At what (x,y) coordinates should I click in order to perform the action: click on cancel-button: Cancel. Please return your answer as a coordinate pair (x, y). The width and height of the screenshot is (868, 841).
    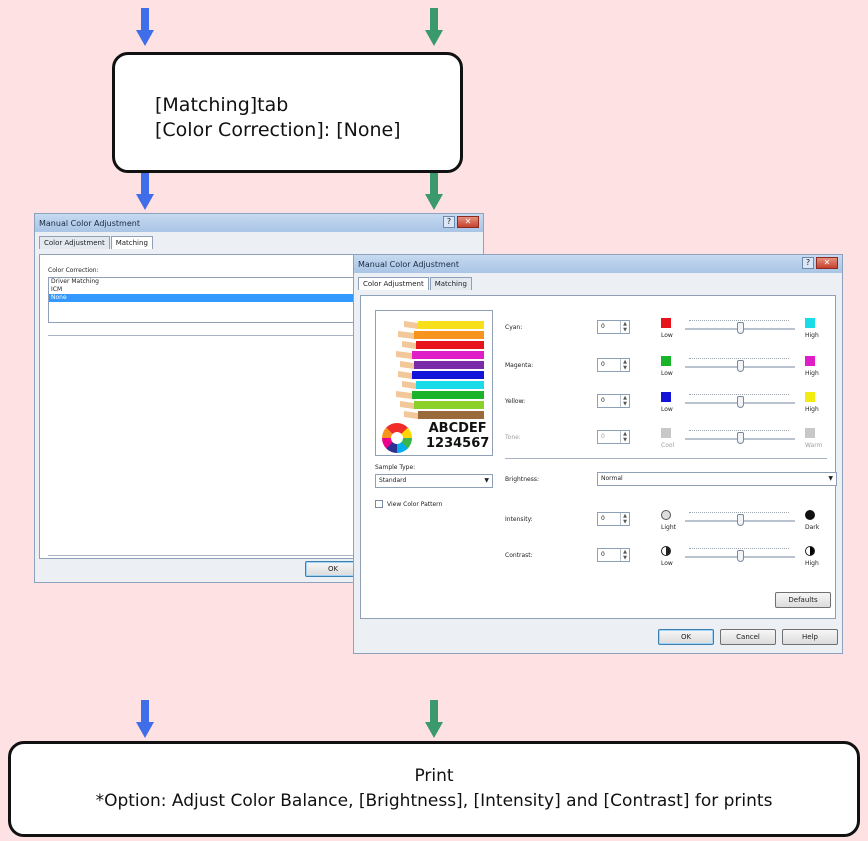
    Looking at the image, I should click on (748, 637).